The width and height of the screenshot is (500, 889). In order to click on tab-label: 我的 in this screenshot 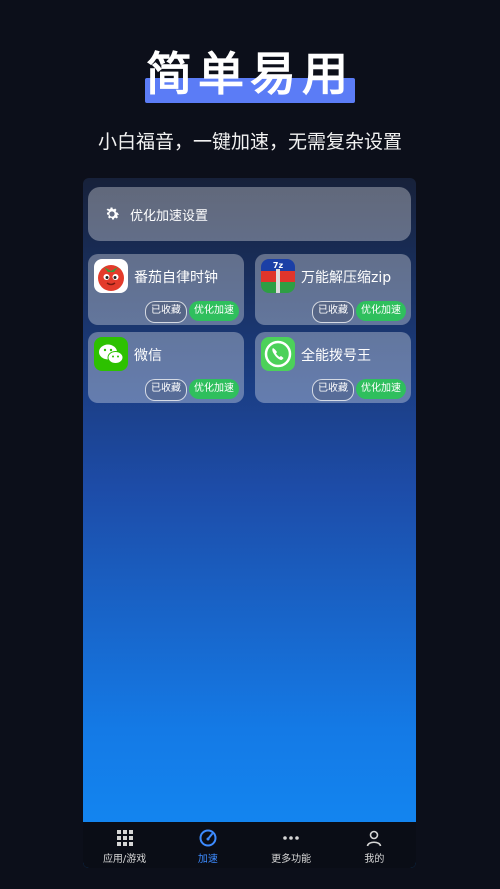, I will do `click(374, 859)`.